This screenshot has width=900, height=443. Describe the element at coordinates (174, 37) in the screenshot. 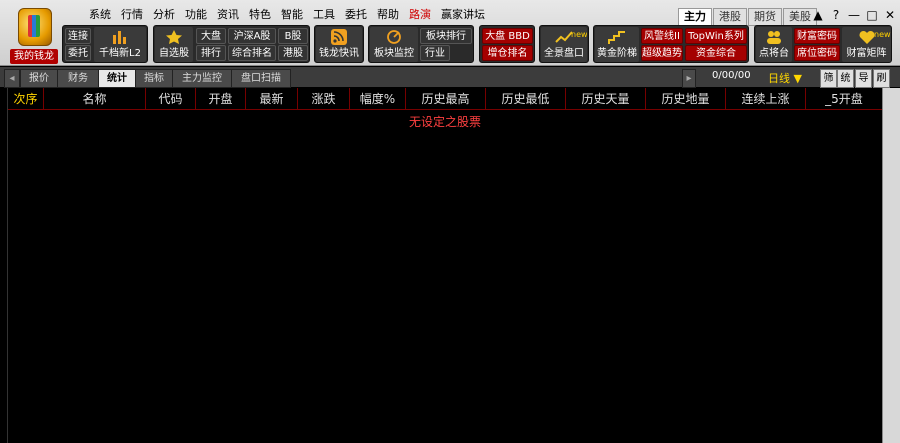

I see `star-icon` at that location.